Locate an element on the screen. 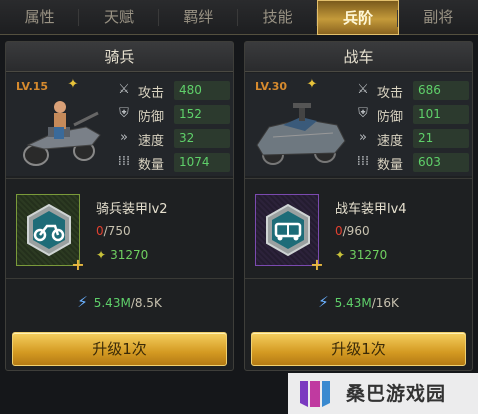  stat-attack: ⚔ 攻击 686 is located at coordinates (412, 91).